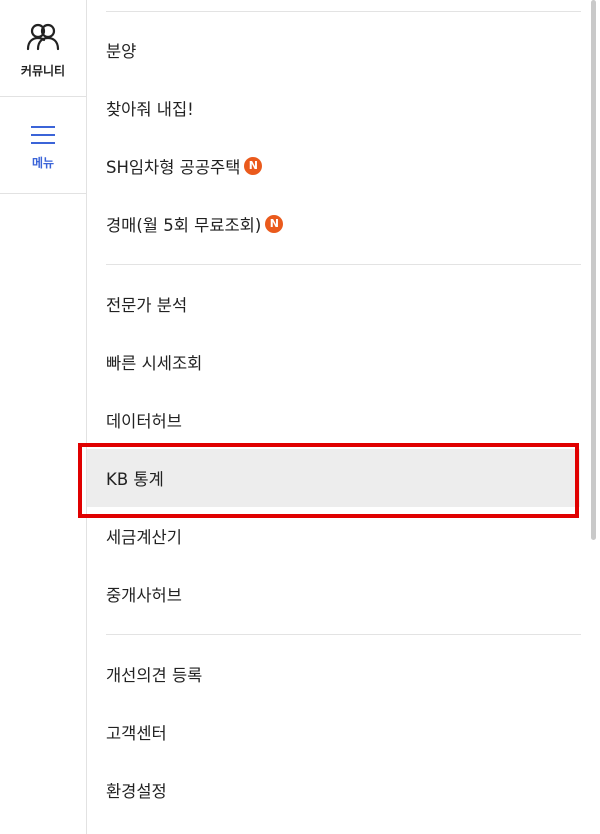  What do you see at coordinates (333, 108) in the screenshot?
I see `menu-item-find-my-home: 찾아줘 내집!` at bounding box center [333, 108].